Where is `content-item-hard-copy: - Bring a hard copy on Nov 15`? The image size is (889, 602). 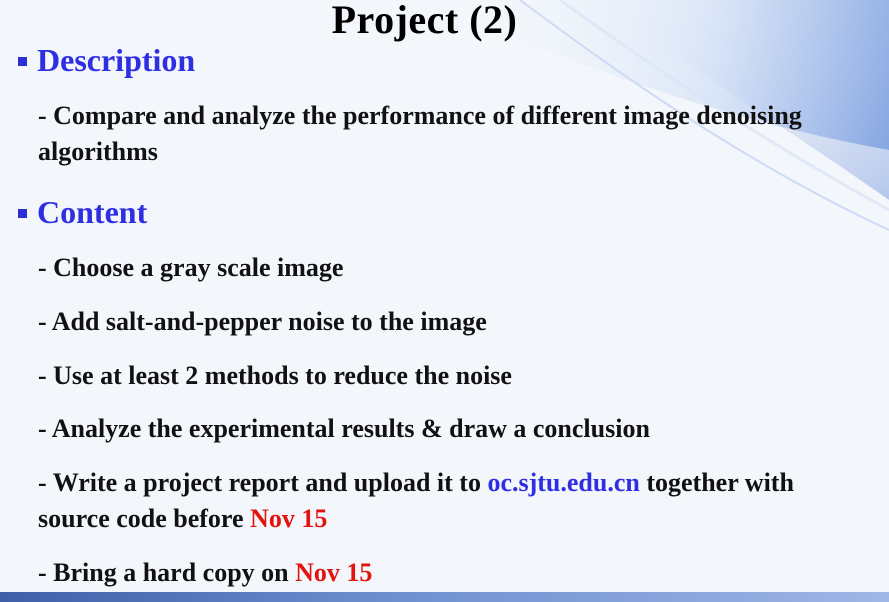
content-item-hard-copy: - Bring a hard copy on Nov 15 is located at coordinates (448, 573).